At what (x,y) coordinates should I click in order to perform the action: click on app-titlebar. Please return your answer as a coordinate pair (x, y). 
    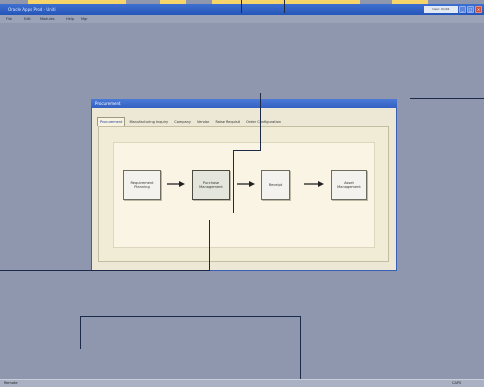
    Looking at the image, I should click on (242, 9).